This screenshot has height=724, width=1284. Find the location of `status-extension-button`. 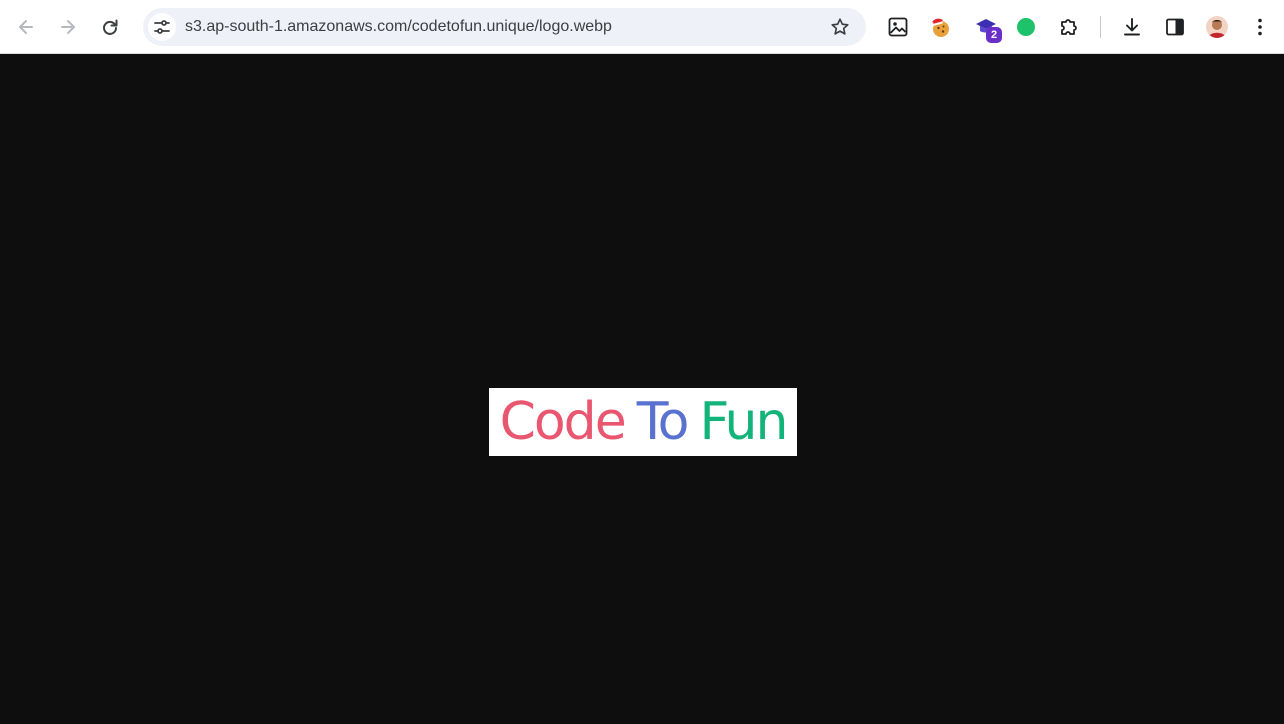

status-extension-button is located at coordinates (1026, 27).